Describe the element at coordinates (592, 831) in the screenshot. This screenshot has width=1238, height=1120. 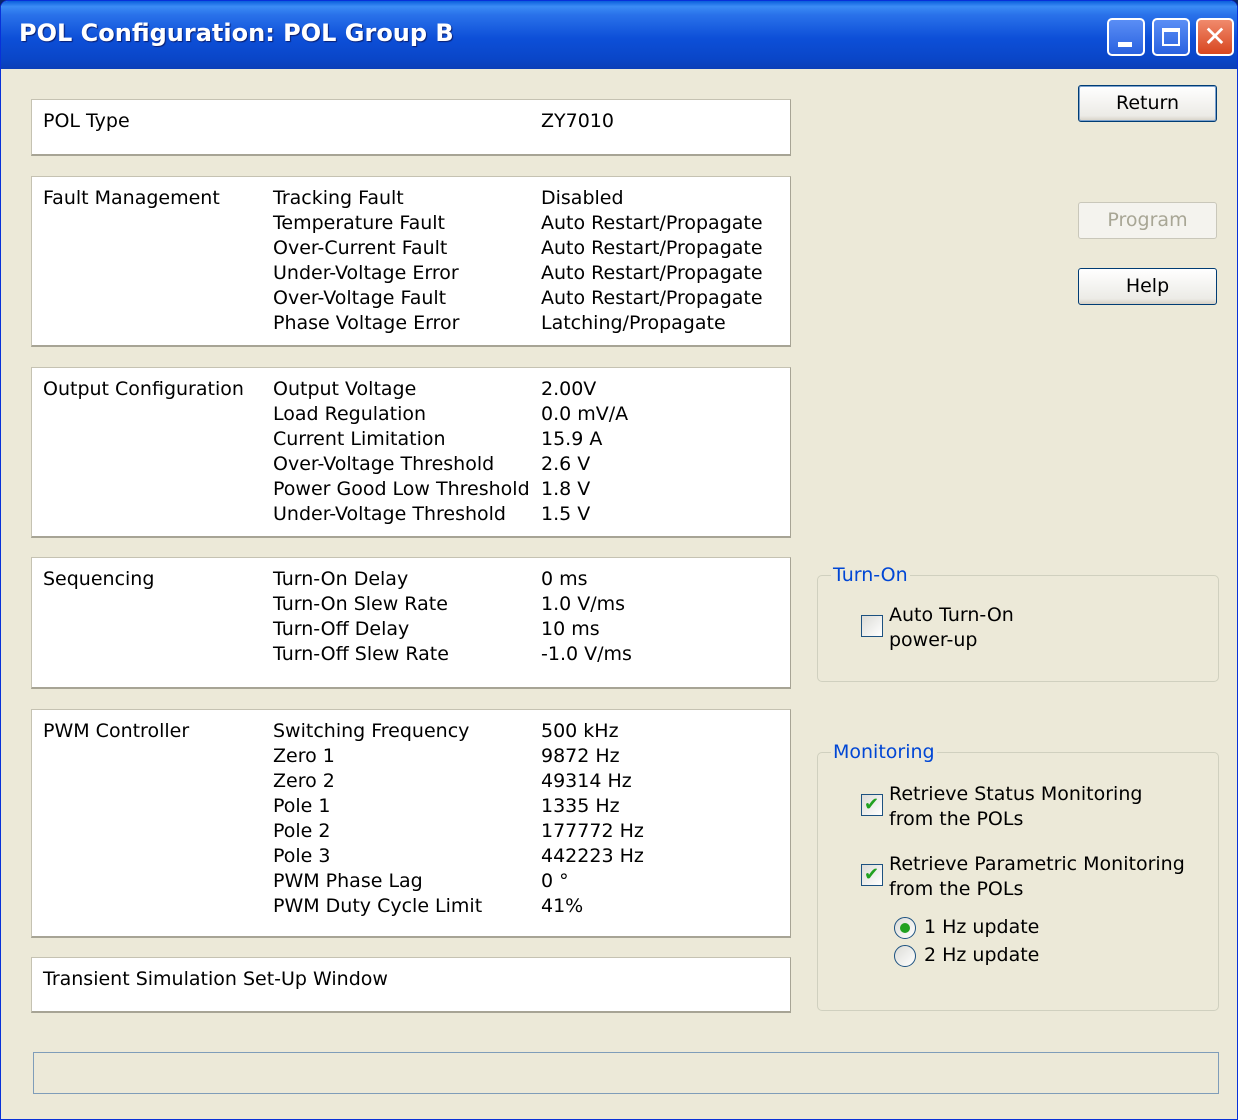
I see `param-value: 177772 Hz` at that location.